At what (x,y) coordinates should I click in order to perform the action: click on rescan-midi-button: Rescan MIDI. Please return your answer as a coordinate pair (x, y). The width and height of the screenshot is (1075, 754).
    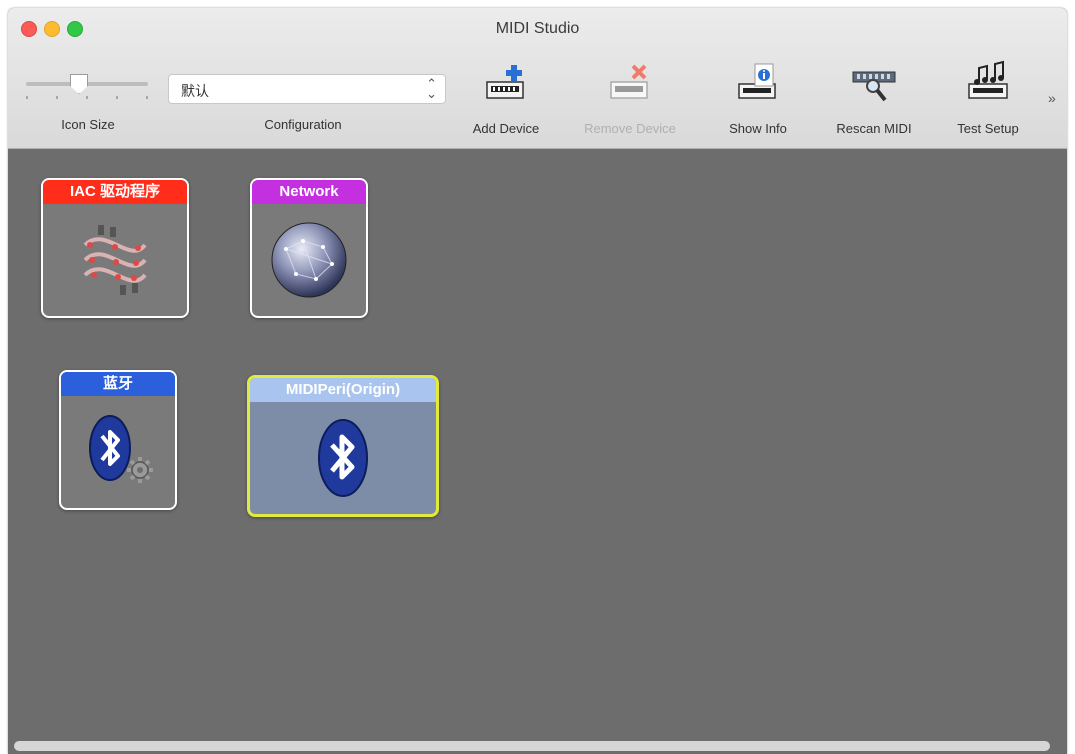
    Looking at the image, I should click on (874, 100).